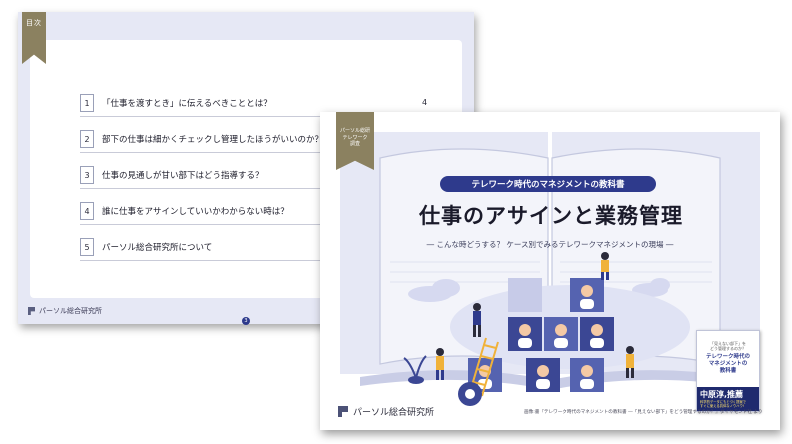  What do you see at coordinates (394, 413) in the screenshot?
I see `cover-logo-text: パーソル総合研究所` at bounding box center [394, 413].